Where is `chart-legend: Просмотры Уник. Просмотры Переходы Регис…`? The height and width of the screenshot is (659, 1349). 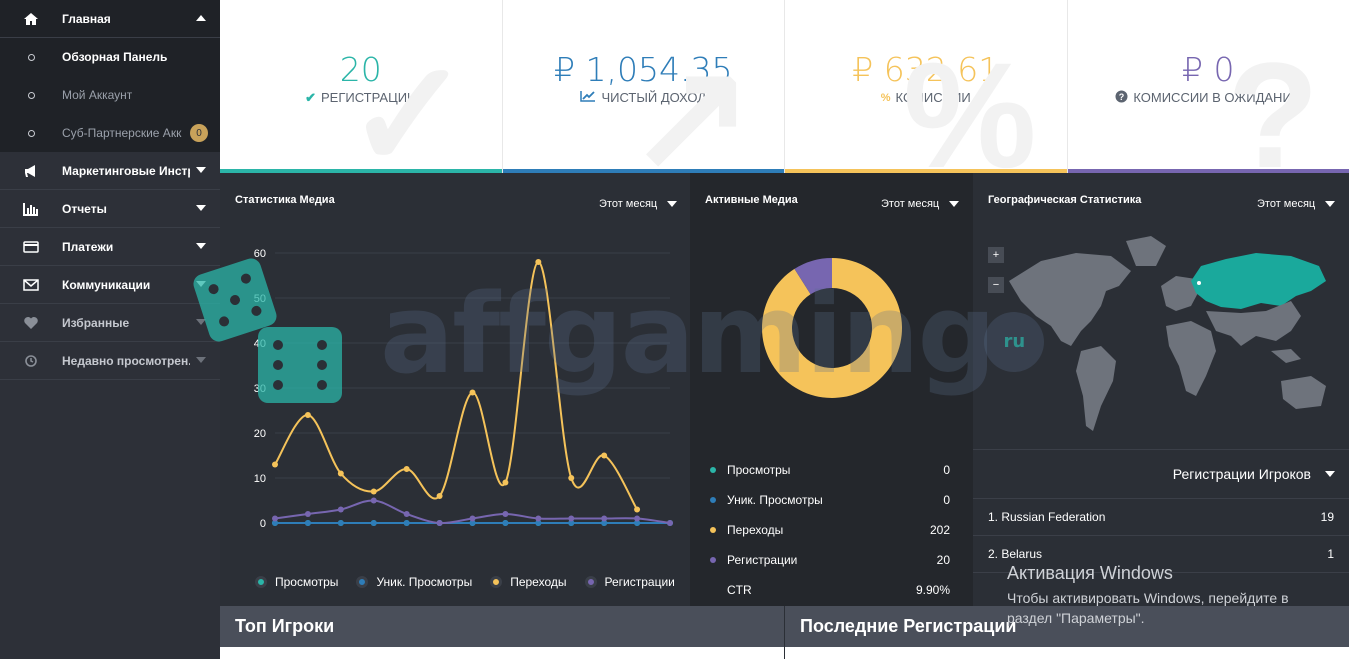
chart-legend: Просмотры Уник. Просмотры Переходы Регис… is located at coordinates (465, 582).